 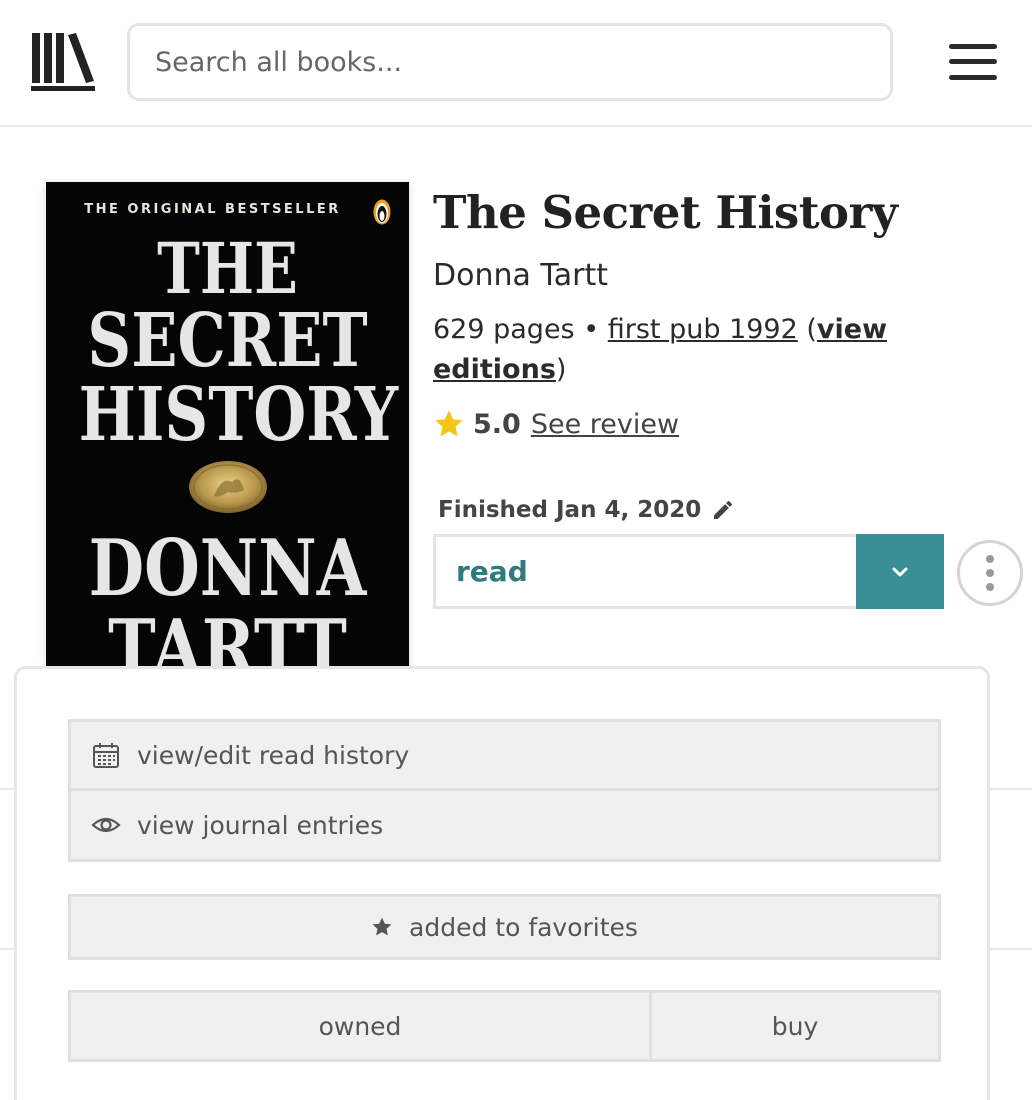 I want to click on chevron-down-icon, so click(x=900, y=571).